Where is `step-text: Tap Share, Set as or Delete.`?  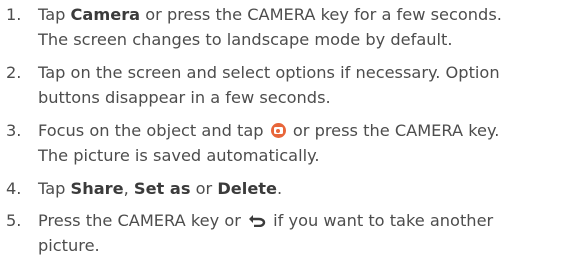 step-text: Tap Share, Set as or Delete. is located at coordinates (305, 188).